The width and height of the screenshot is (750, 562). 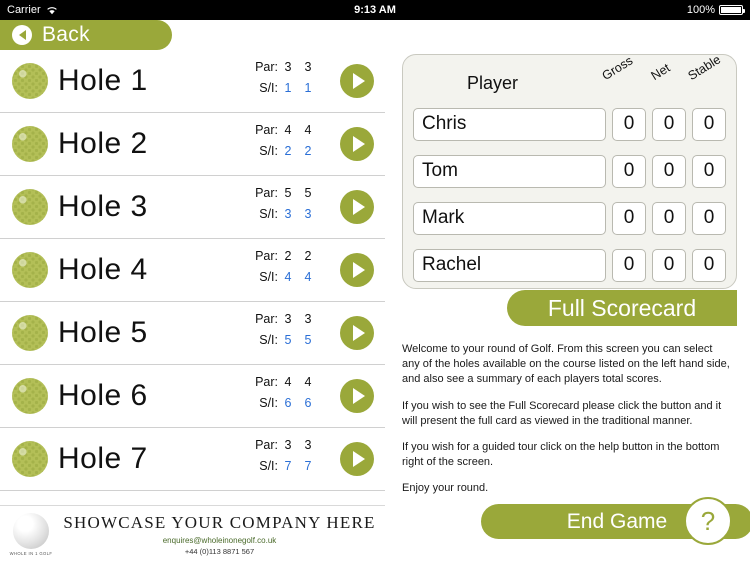 I want to click on help-button: ?, so click(x=708, y=521).